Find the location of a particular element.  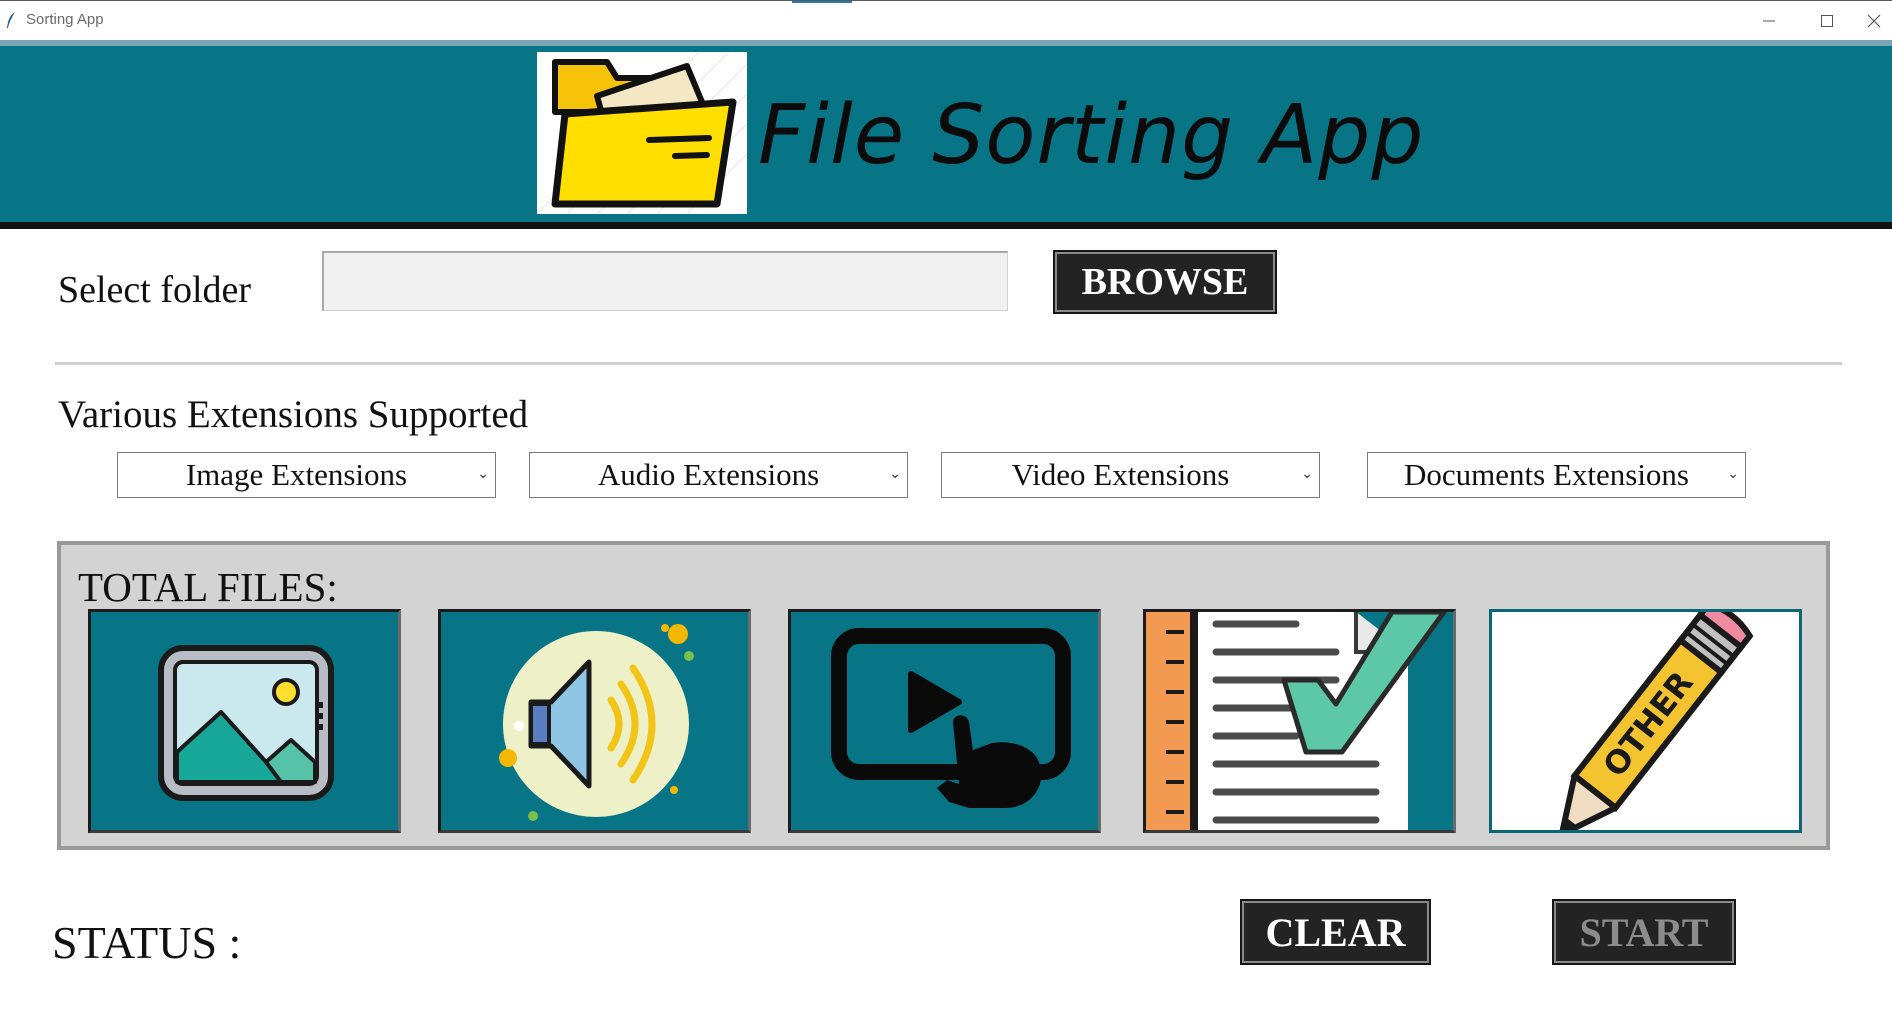

dropdown-label: Documents Extensions is located at coordinates (1546, 474).